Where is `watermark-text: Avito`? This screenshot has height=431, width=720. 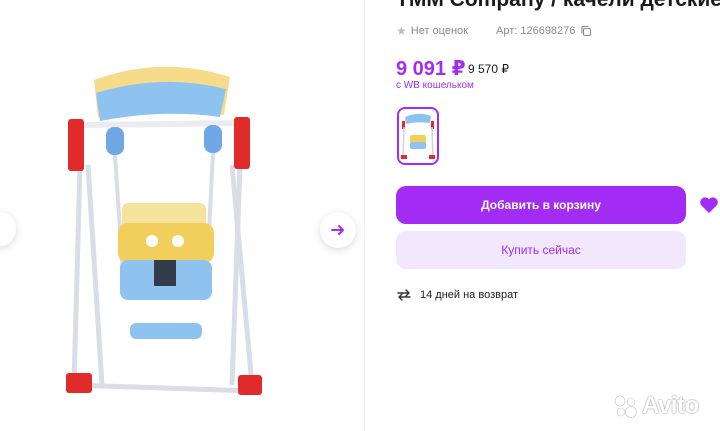 watermark-text: Avito is located at coordinates (670, 405).